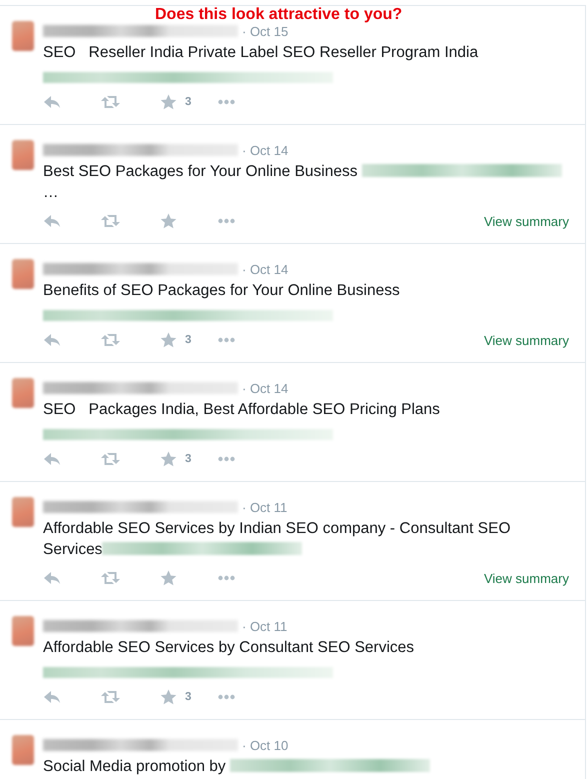 The image size is (588, 779). Describe the element at coordinates (265, 745) in the screenshot. I see `tweet-date: · Oct 10` at that location.